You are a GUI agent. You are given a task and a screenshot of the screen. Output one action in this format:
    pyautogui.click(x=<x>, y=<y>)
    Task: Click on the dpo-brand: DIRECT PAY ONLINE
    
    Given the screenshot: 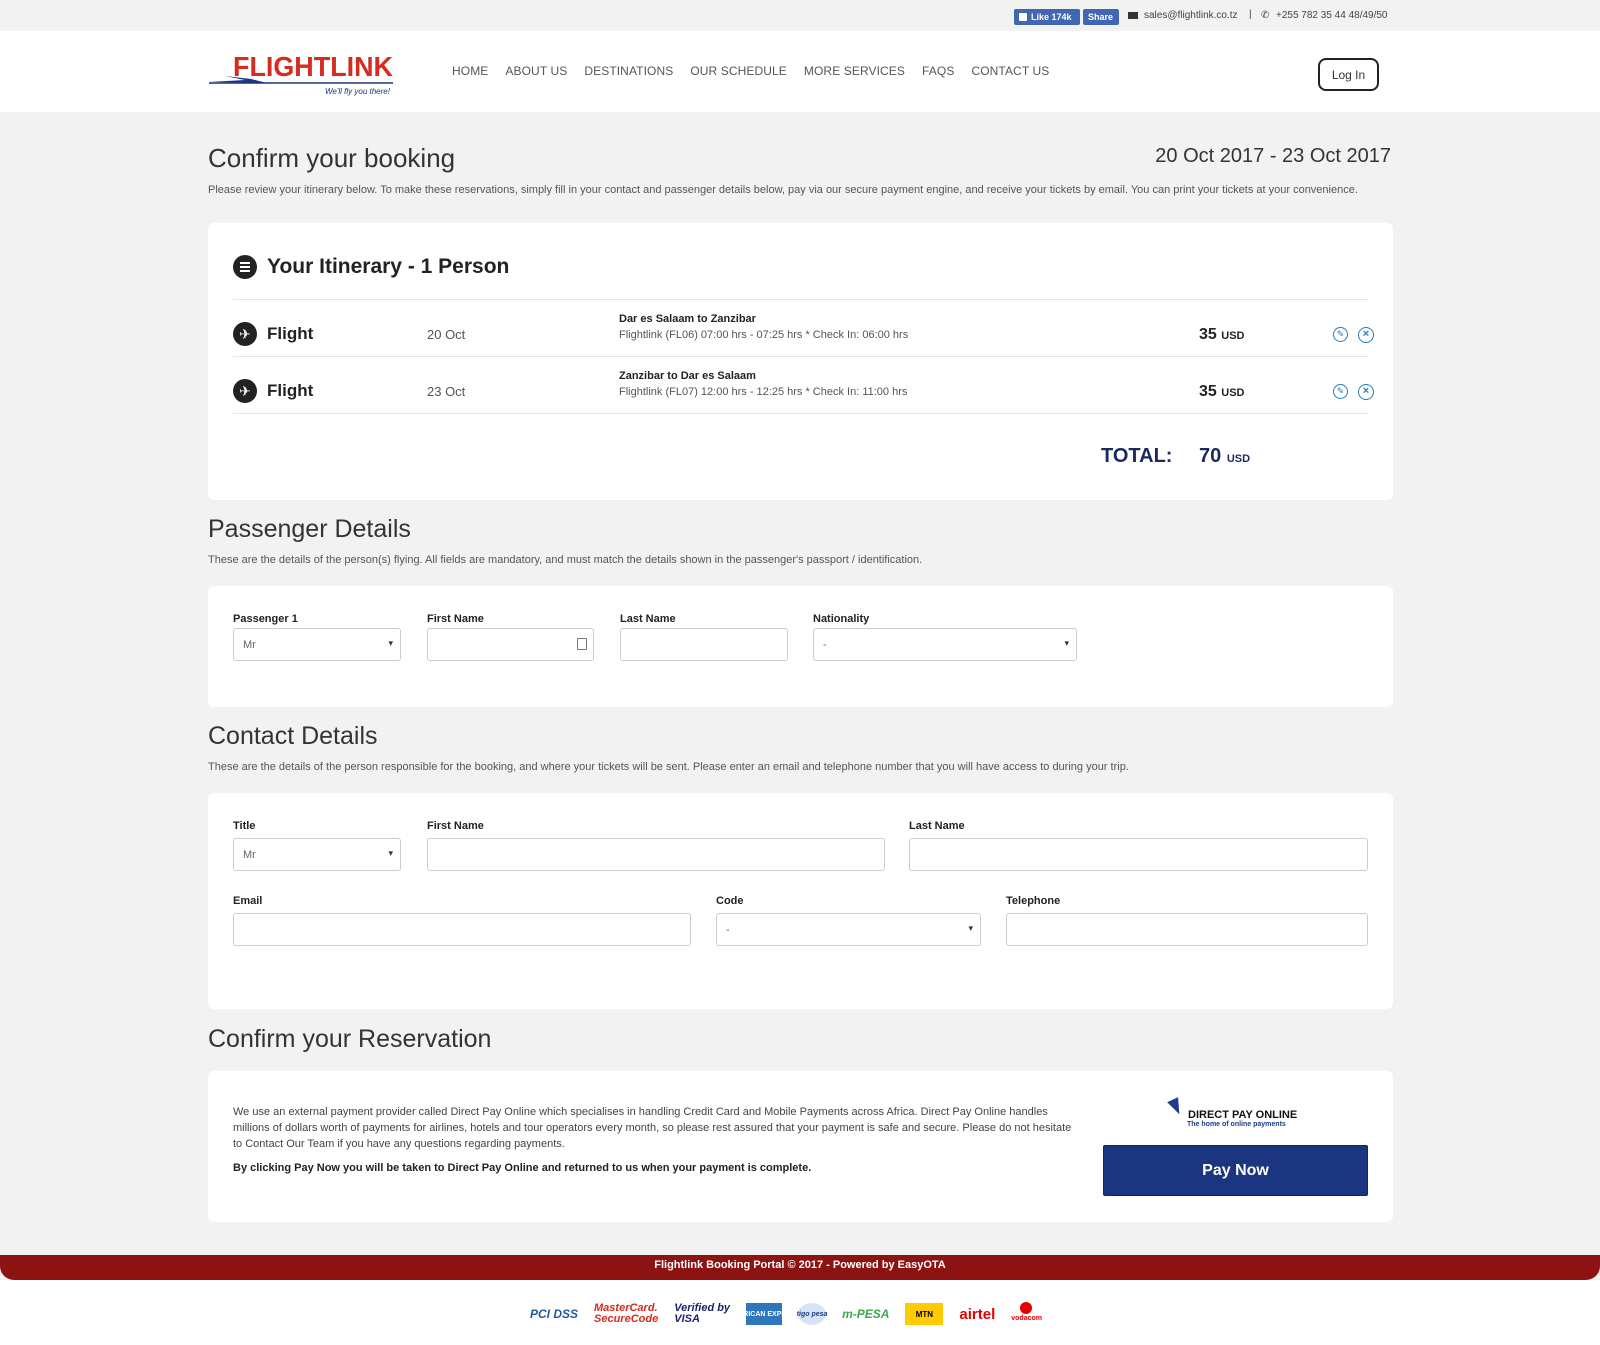 What is the action you would take?
    pyautogui.click(x=1243, y=1115)
    